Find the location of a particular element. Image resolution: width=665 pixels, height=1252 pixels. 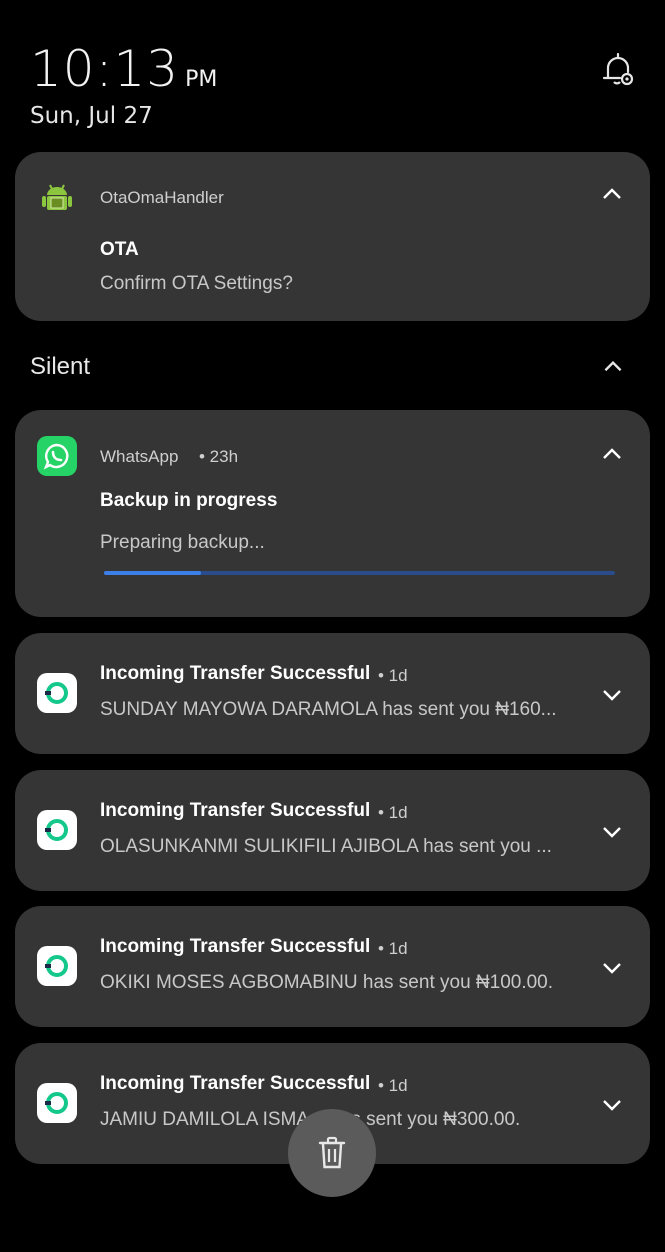

clock-ampm: PM is located at coordinates (201, 79).